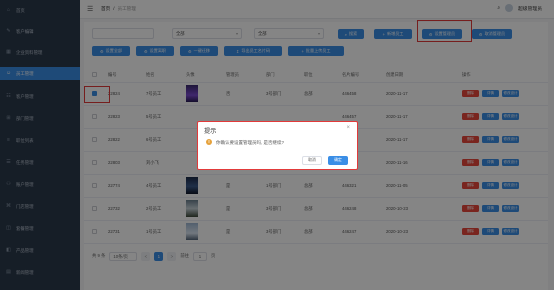  Describe the element at coordinates (209, 142) in the screenshot. I see `warning-icon: !` at that location.